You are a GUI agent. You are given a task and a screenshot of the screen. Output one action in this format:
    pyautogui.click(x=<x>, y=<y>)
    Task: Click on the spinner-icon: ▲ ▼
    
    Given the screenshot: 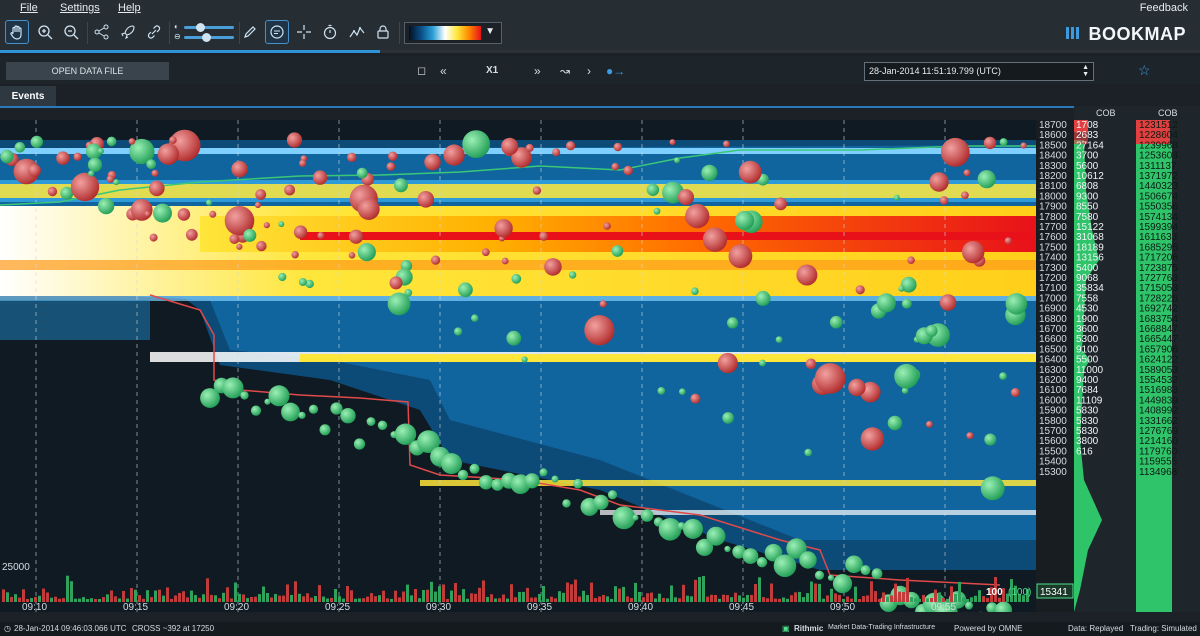 What is the action you would take?
    pyautogui.click(x=1085, y=71)
    